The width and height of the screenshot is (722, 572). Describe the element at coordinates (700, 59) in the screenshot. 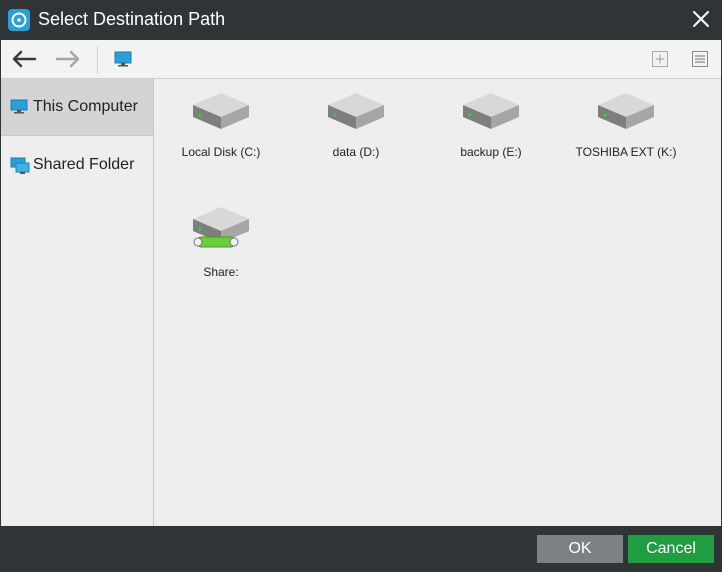

I see `list-view-icon` at that location.